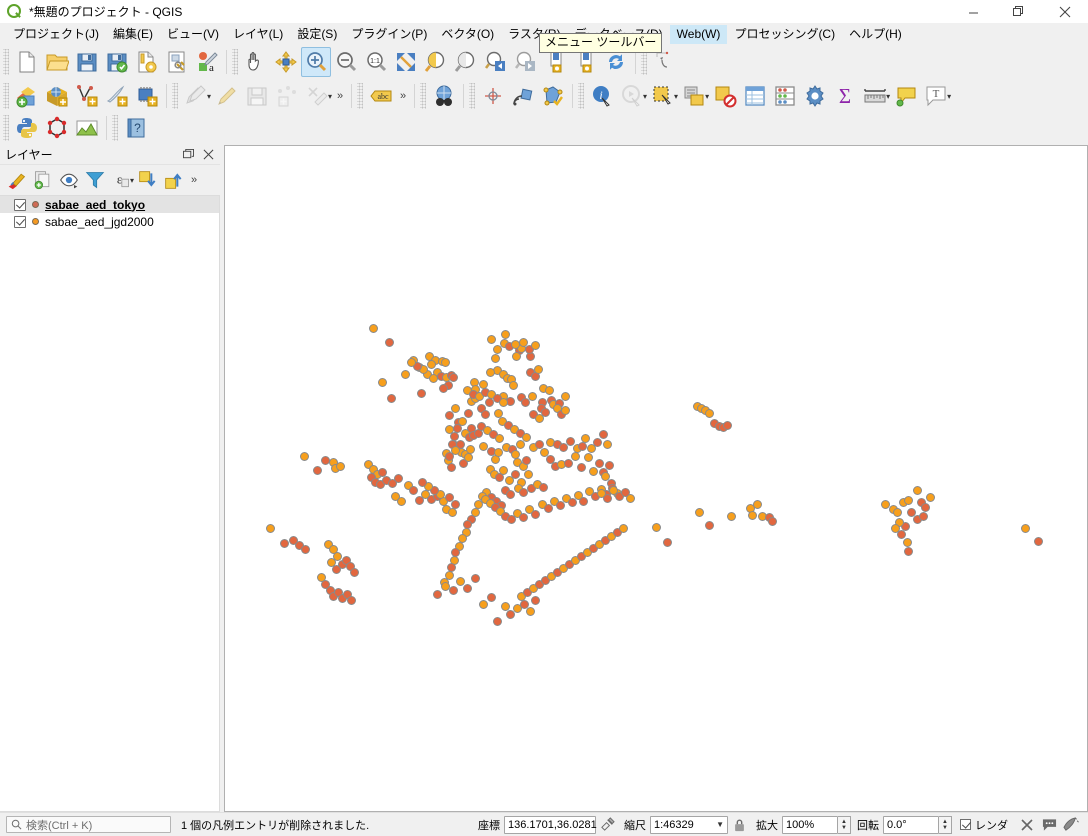  What do you see at coordinates (57, 128) in the screenshot?
I see `polygon-nodes-button` at bounding box center [57, 128].